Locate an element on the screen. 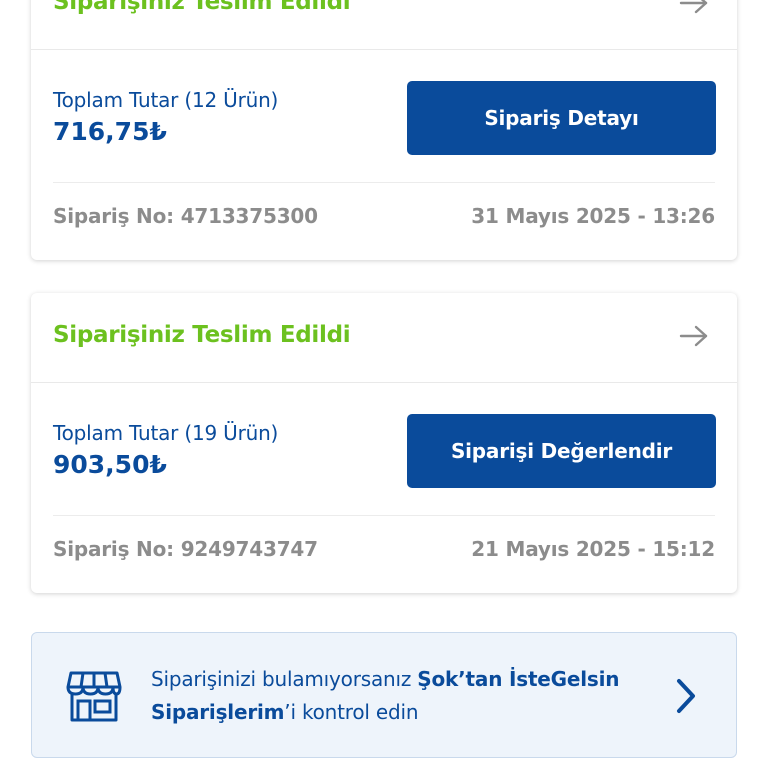  order-number: Sipariş No: 9249743747 is located at coordinates (185, 549).